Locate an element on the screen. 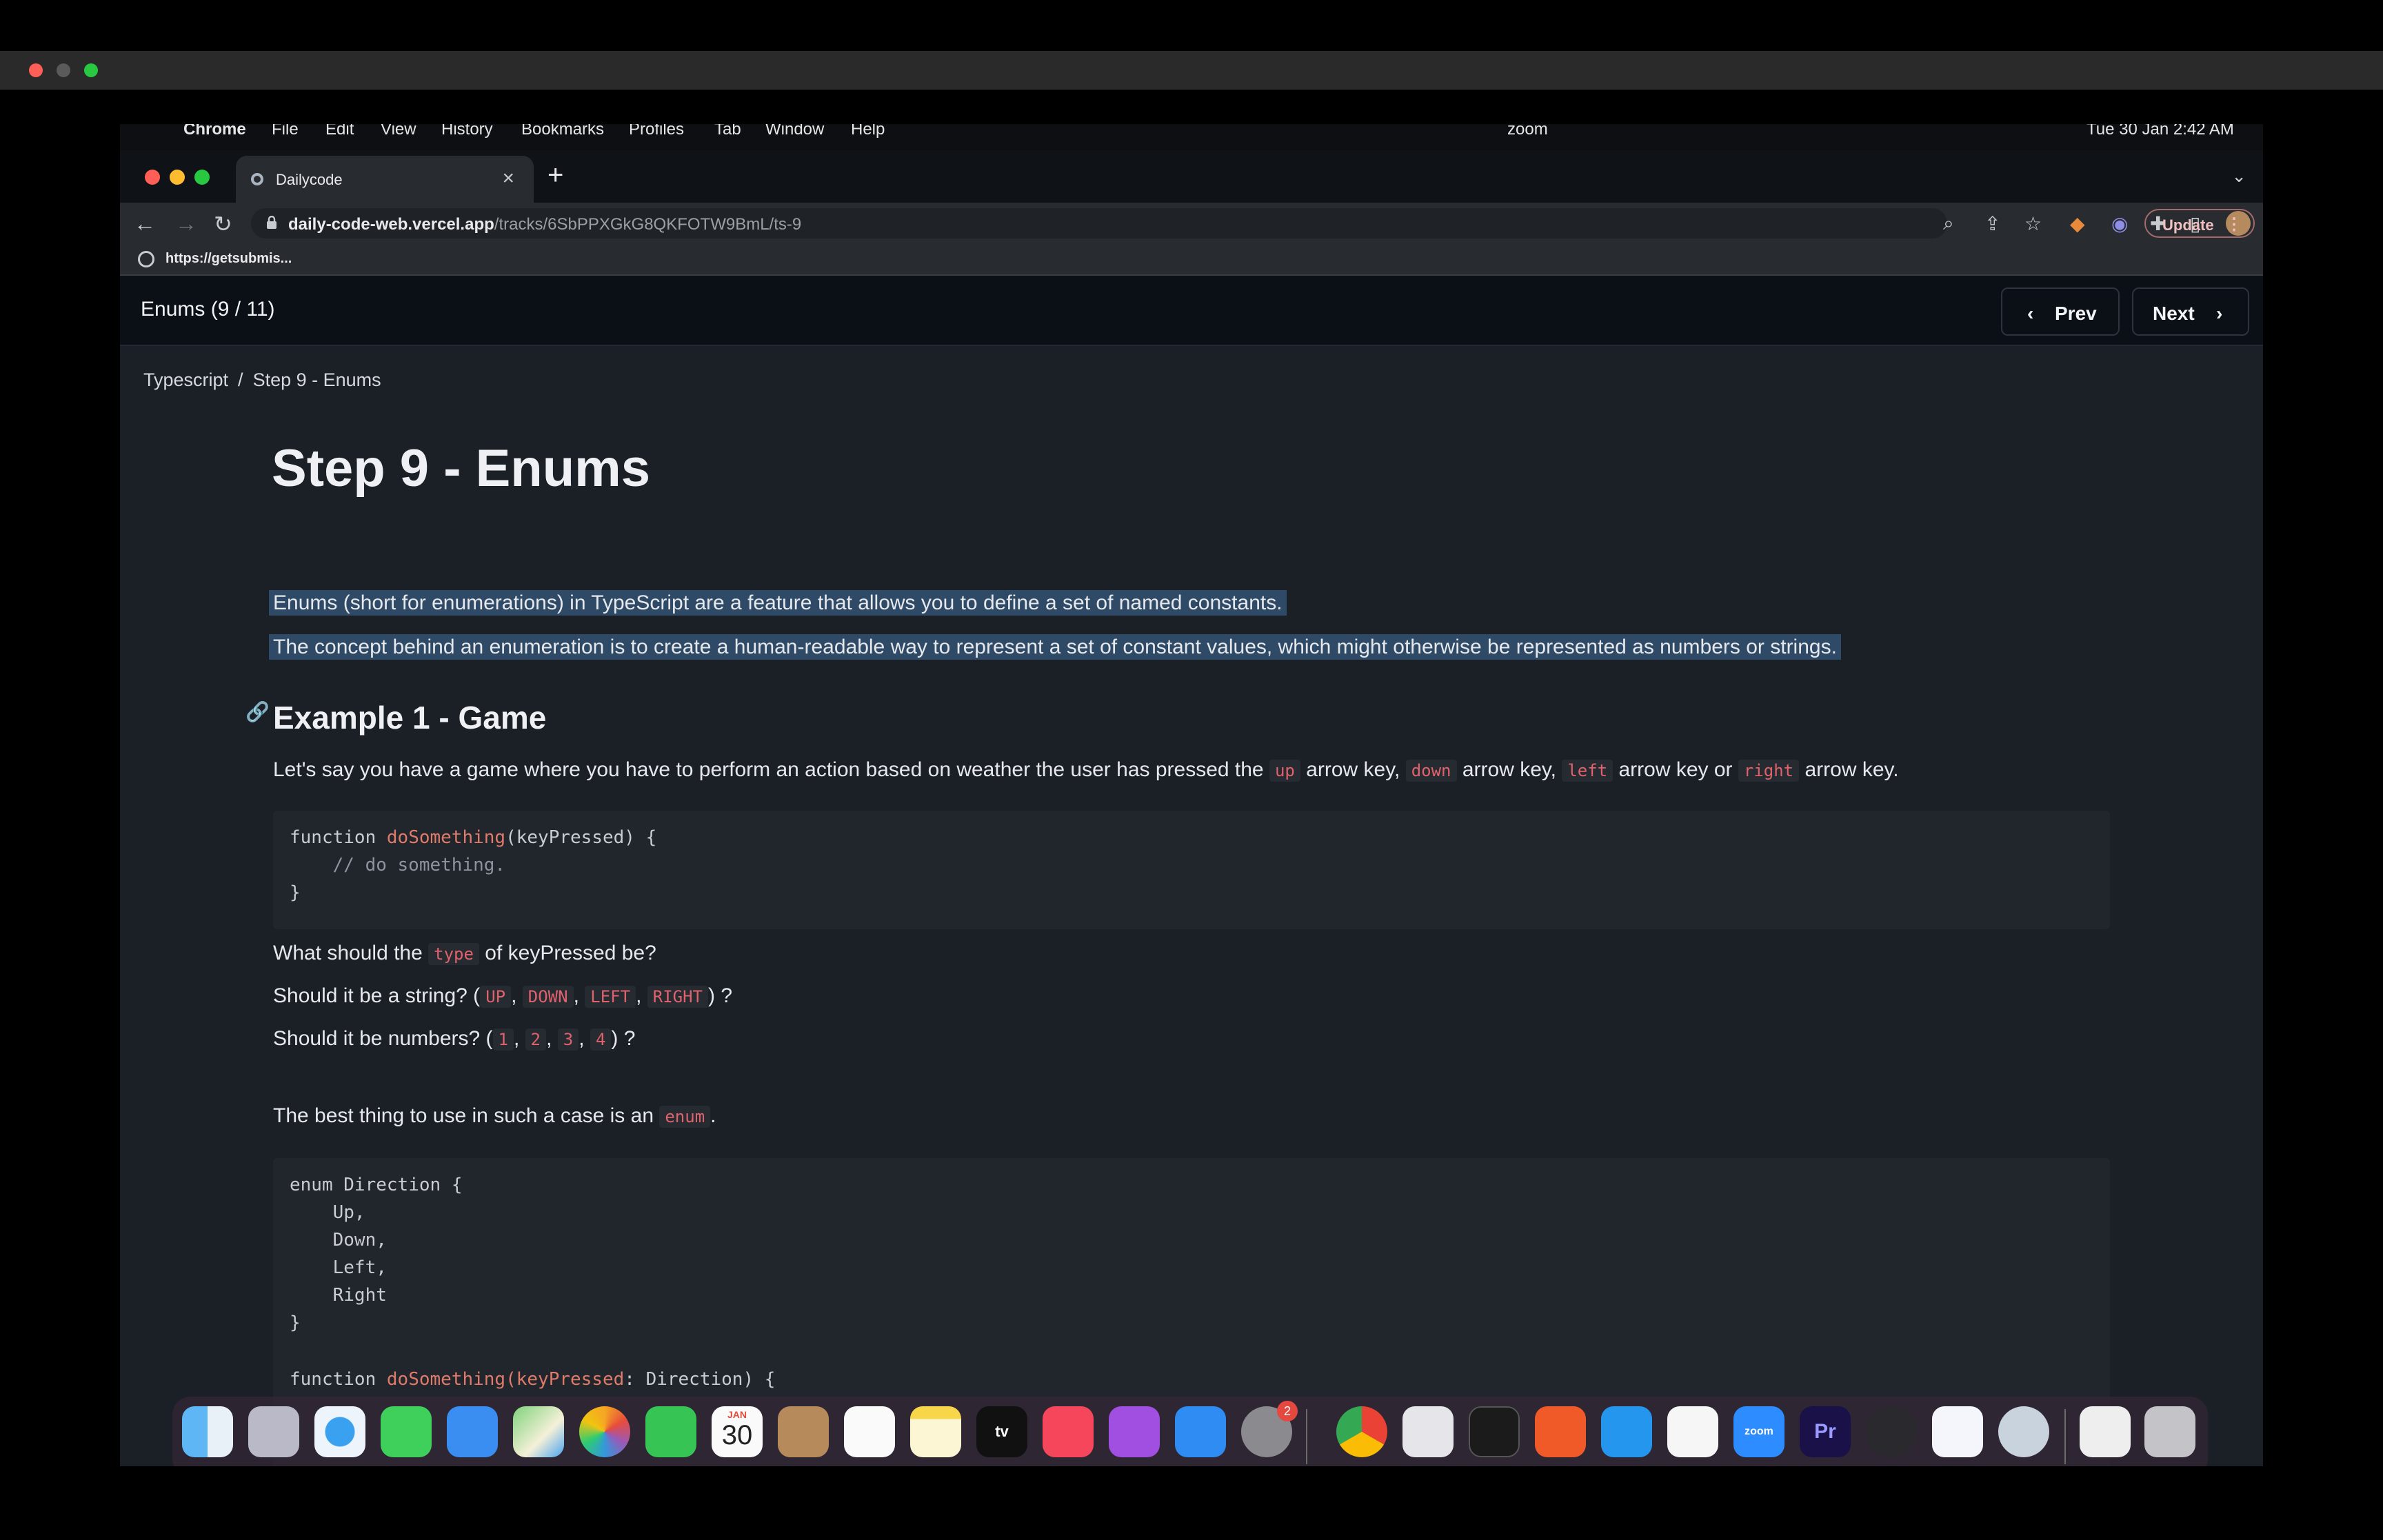 The height and width of the screenshot is (1540, 2383). recording-window-titlebar is located at coordinates (1191, 71).